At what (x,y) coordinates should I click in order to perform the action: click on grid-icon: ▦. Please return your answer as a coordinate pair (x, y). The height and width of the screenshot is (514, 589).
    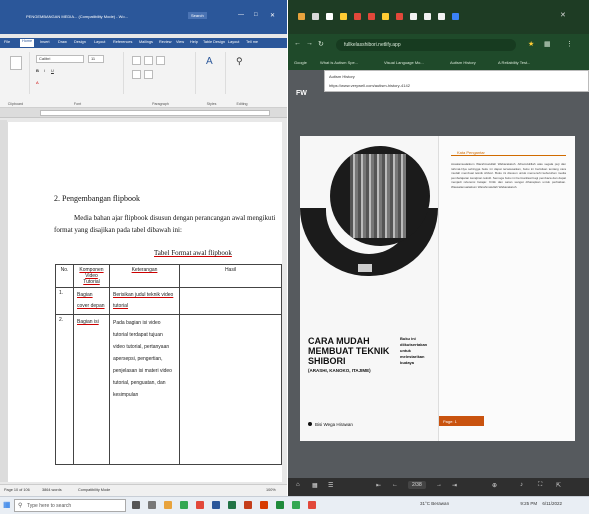
    Looking at the image, I should click on (315, 485).